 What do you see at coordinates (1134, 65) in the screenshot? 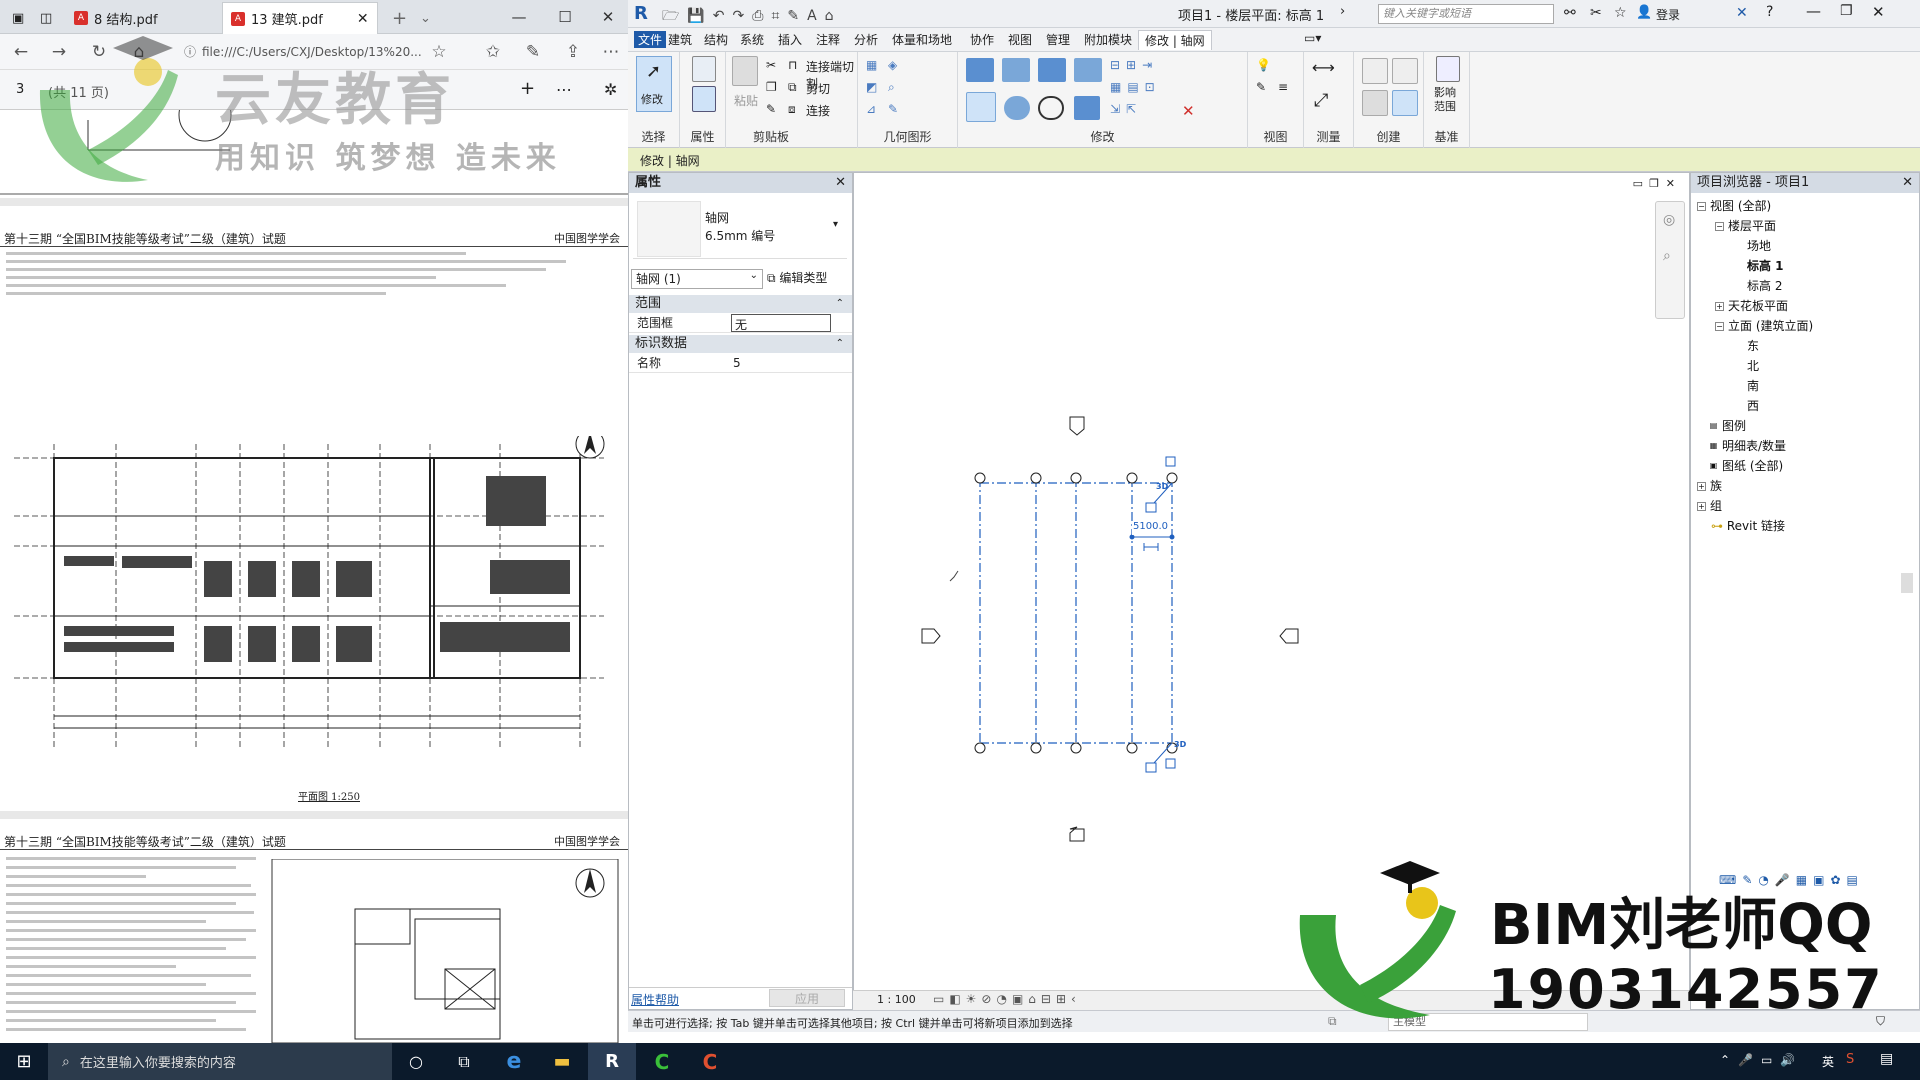
I see `split-tools-icons: ⊟⊞⇥` at bounding box center [1134, 65].